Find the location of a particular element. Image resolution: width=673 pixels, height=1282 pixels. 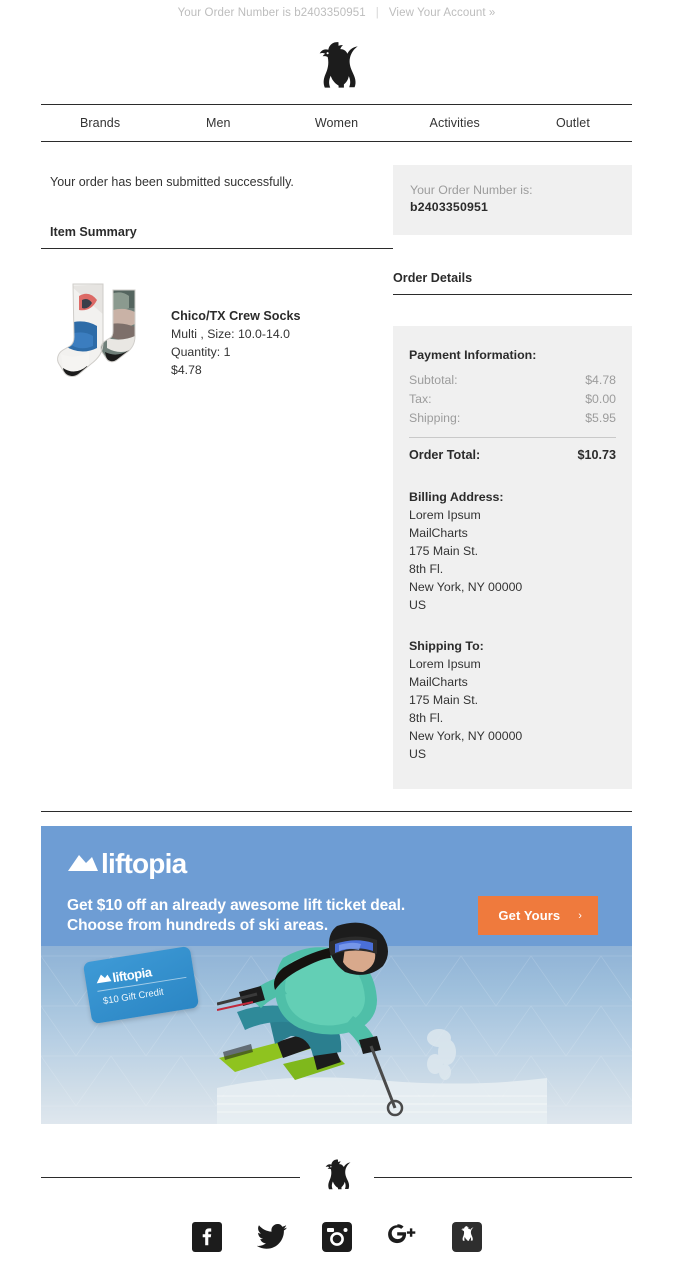

footer-divider-with-logo is located at coordinates (336, 1177).